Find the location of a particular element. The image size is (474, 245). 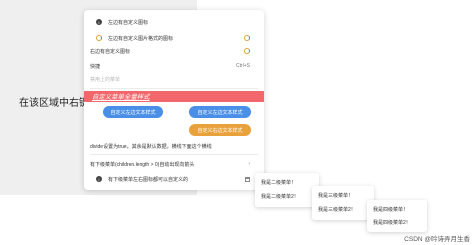

submenu-level-2: 我是二级菜单！ 我是二级菜单2！ › is located at coordinates (287, 190).